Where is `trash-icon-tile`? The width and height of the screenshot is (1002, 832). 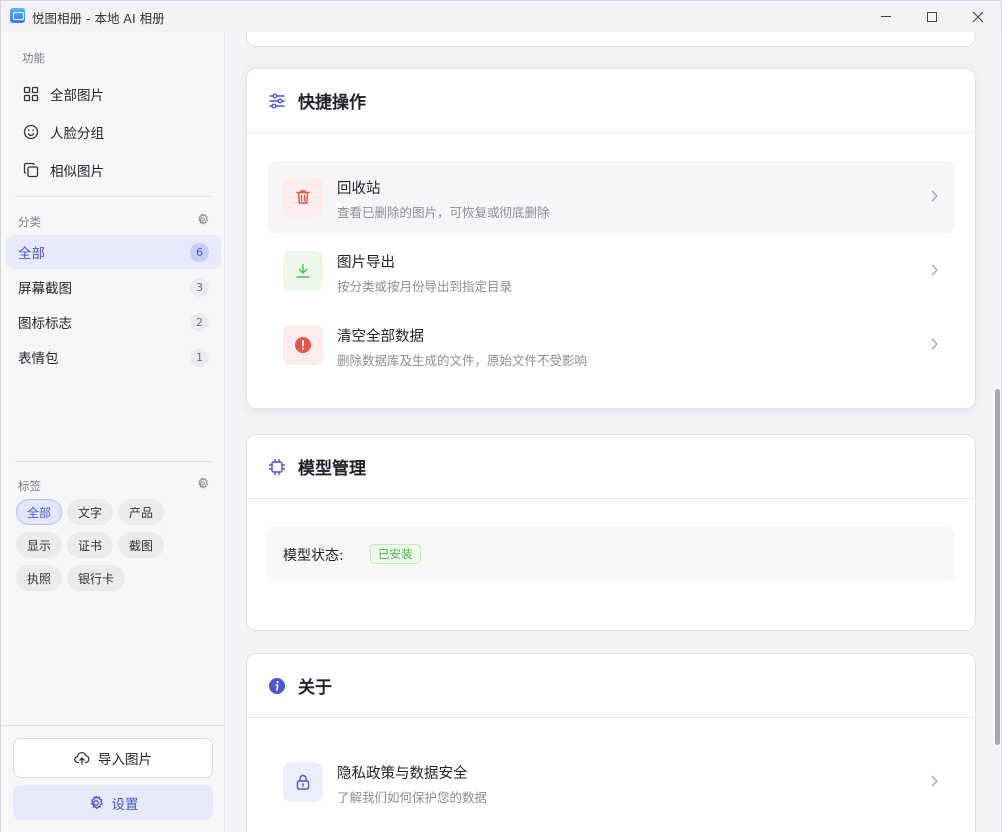
trash-icon-tile is located at coordinates (303, 197).